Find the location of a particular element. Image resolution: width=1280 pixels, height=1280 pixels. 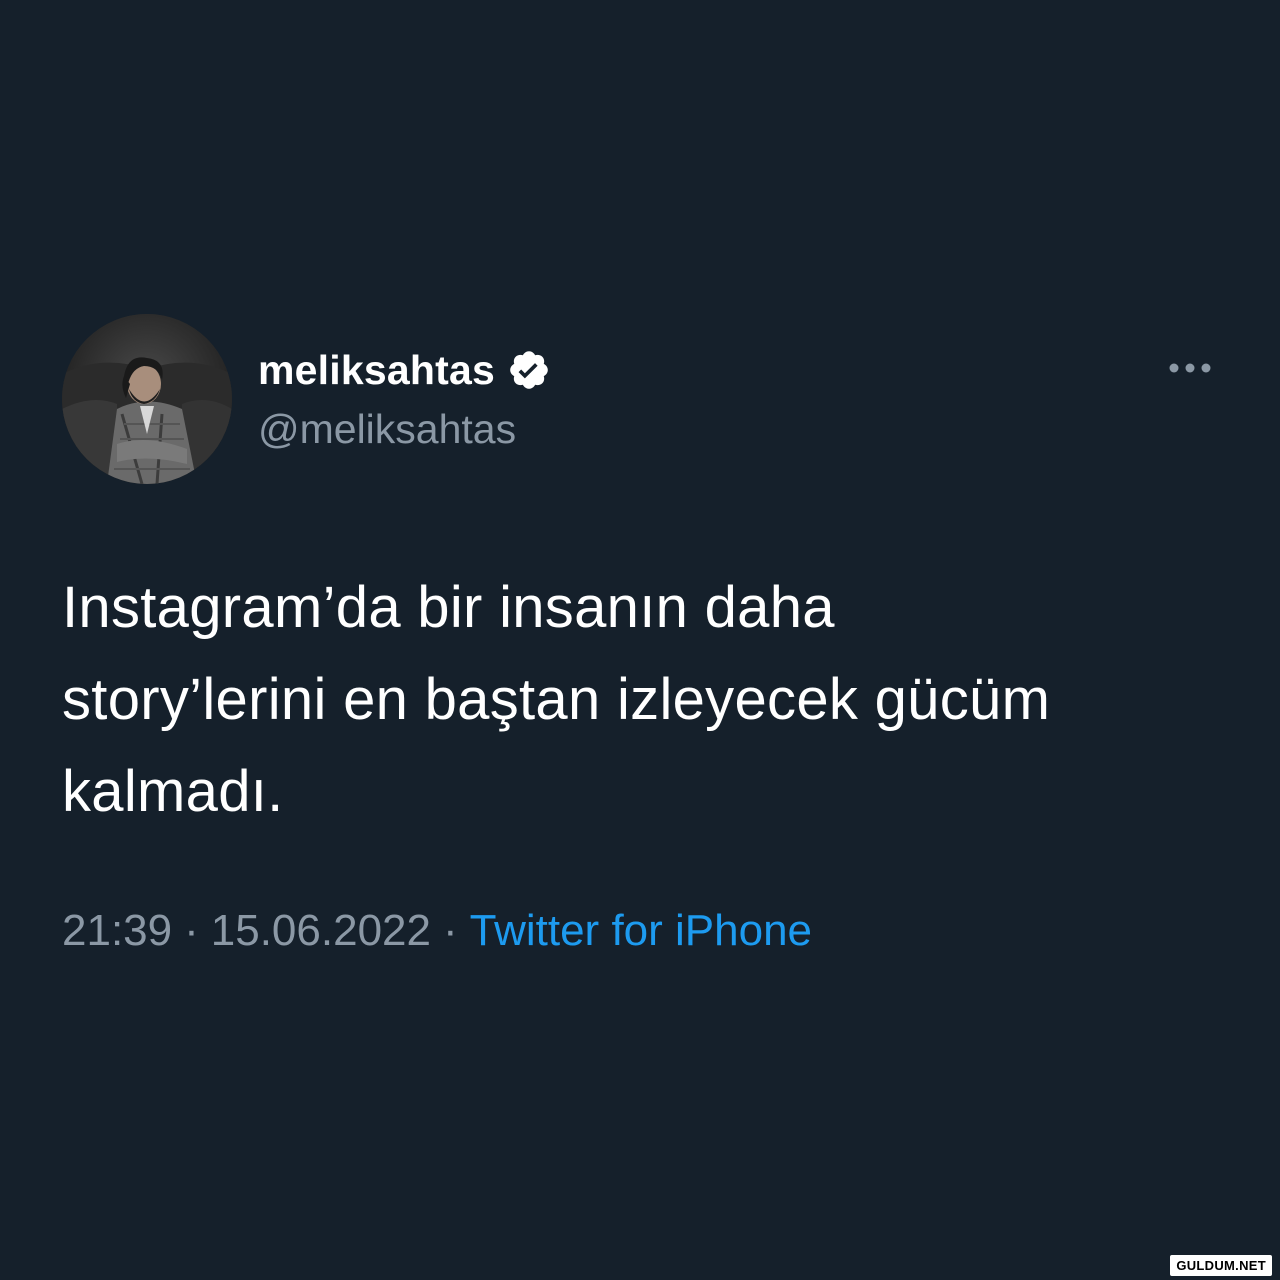

avatar is located at coordinates (147, 399).